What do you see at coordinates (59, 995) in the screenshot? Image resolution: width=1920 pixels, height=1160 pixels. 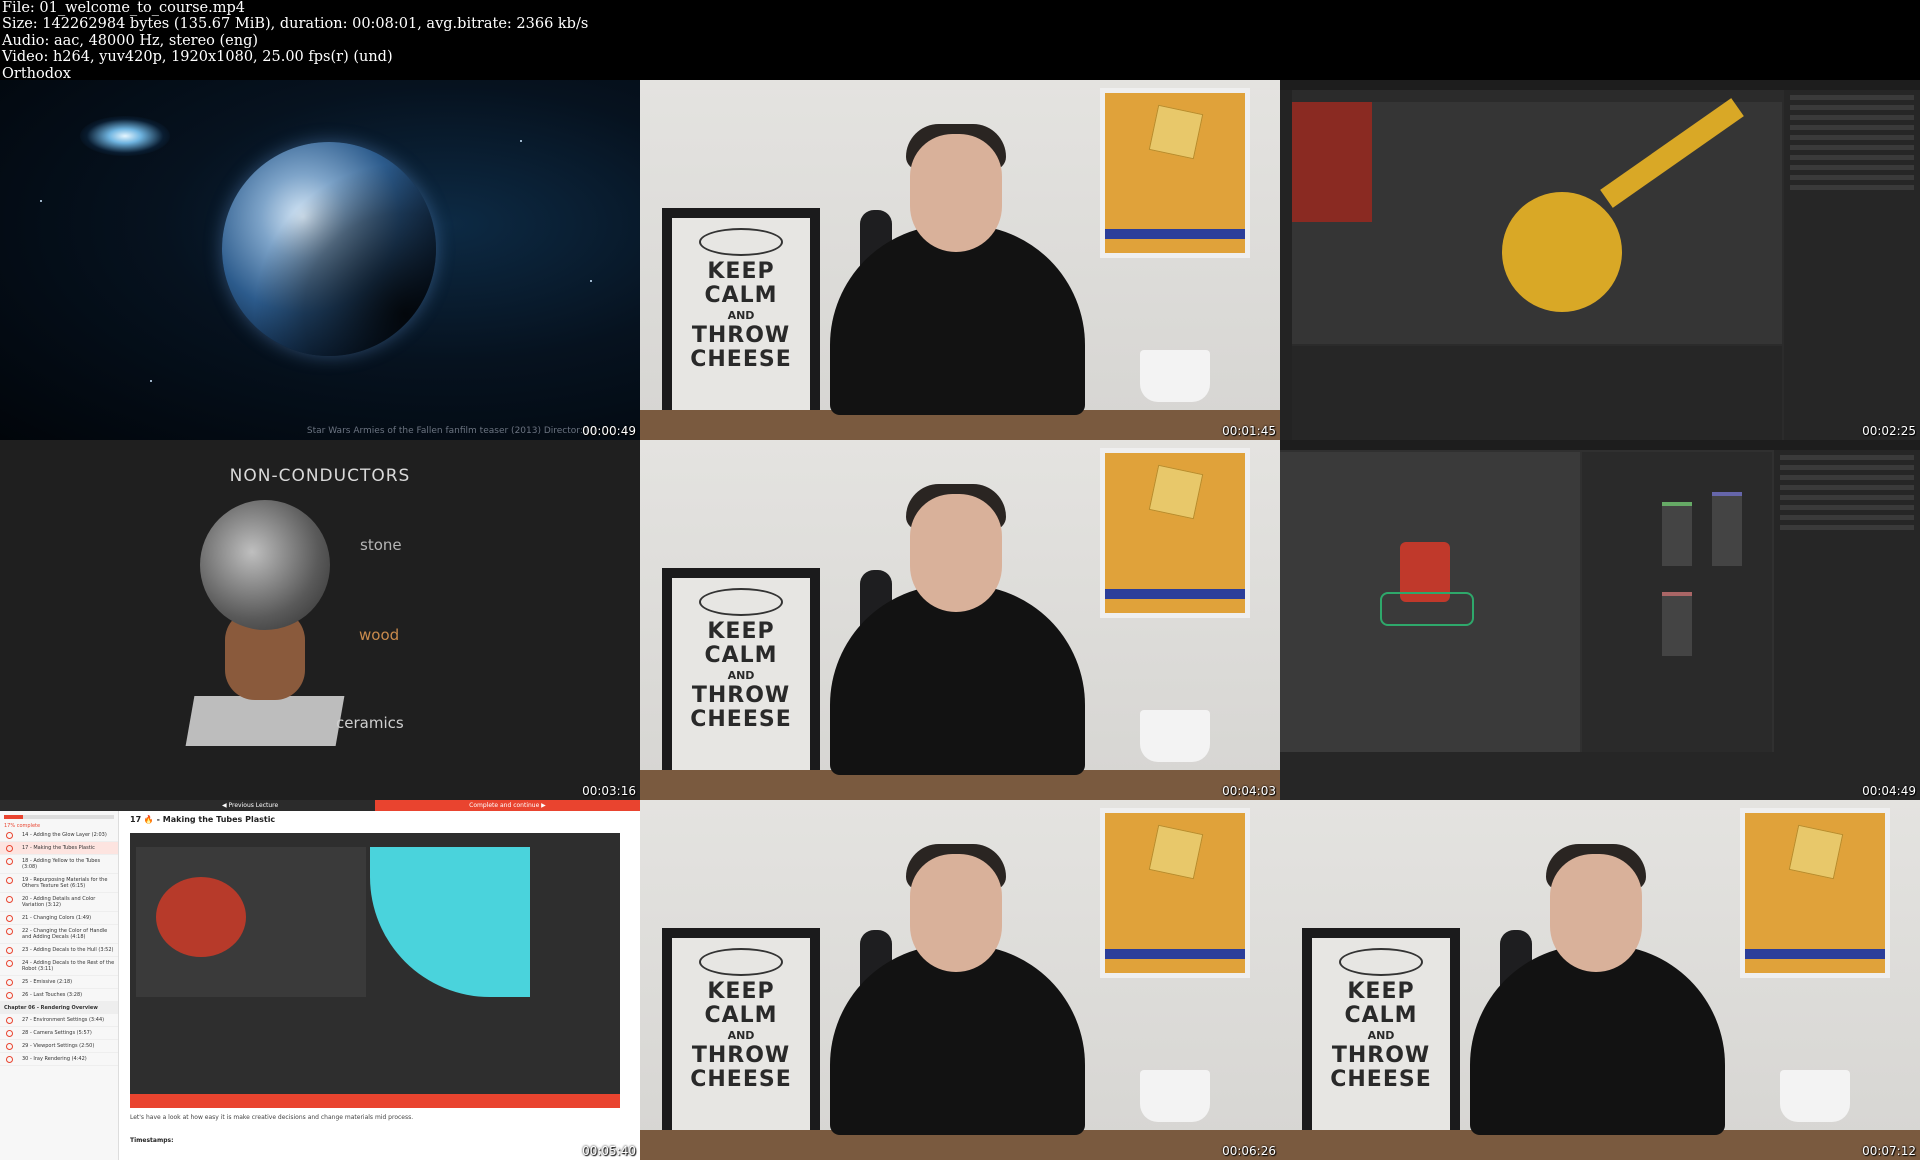 I see `lecture-item: 26 - Last Touches (3:28)` at bounding box center [59, 995].